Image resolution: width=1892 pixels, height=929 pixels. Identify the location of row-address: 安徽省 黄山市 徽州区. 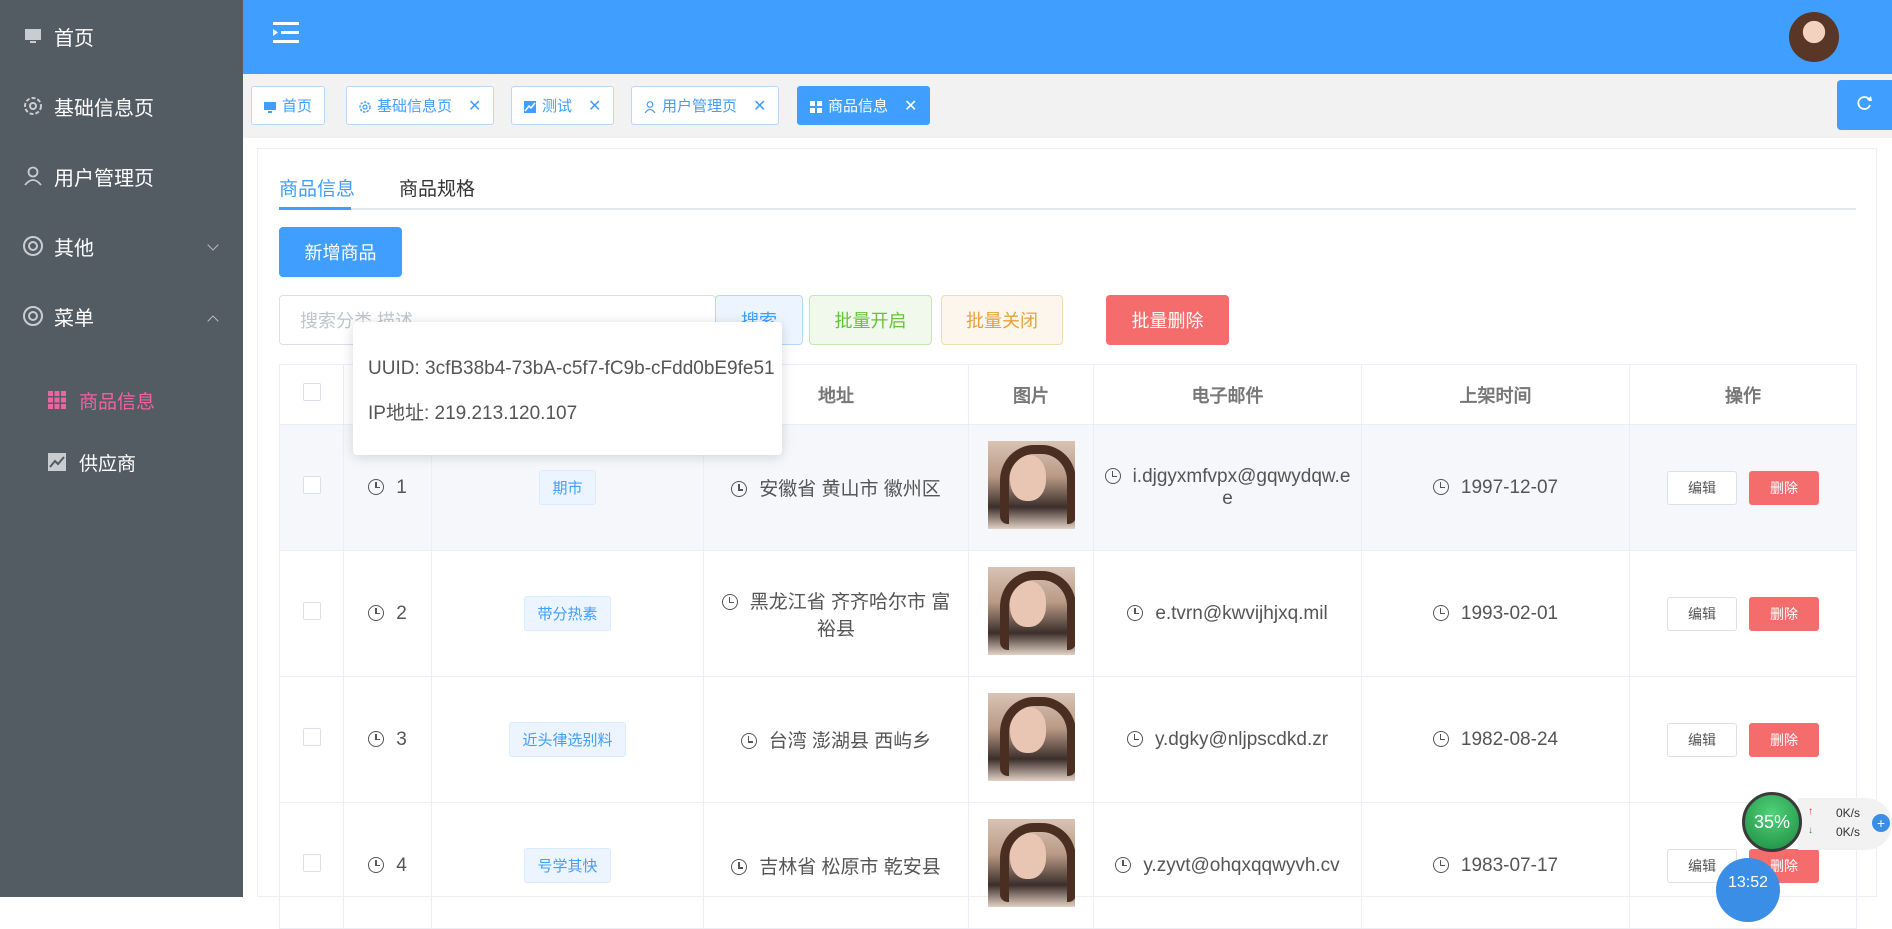
(850, 489).